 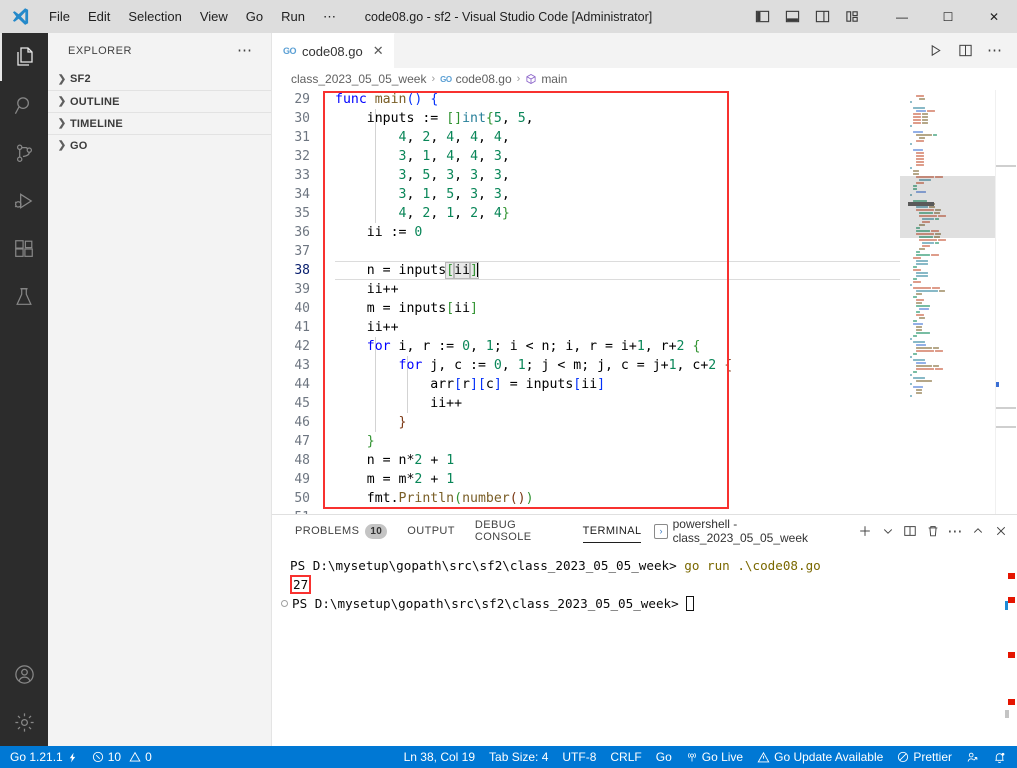 I want to click on kill-terminal-icon, so click(x=932, y=531).